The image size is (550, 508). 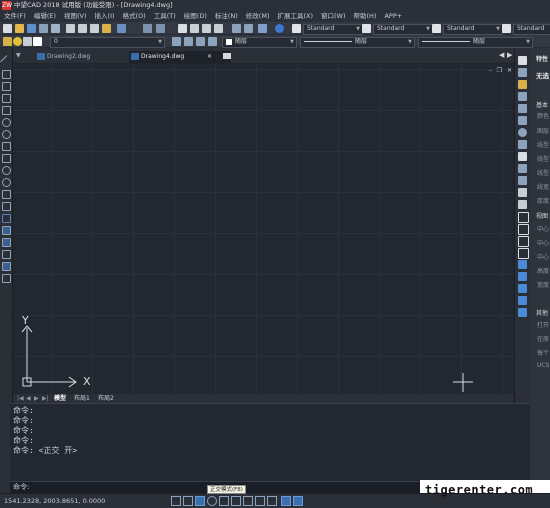 What do you see at coordinates (523, 241) in the screenshot?
I see `explode-icon` at bounding box center [523, 241].